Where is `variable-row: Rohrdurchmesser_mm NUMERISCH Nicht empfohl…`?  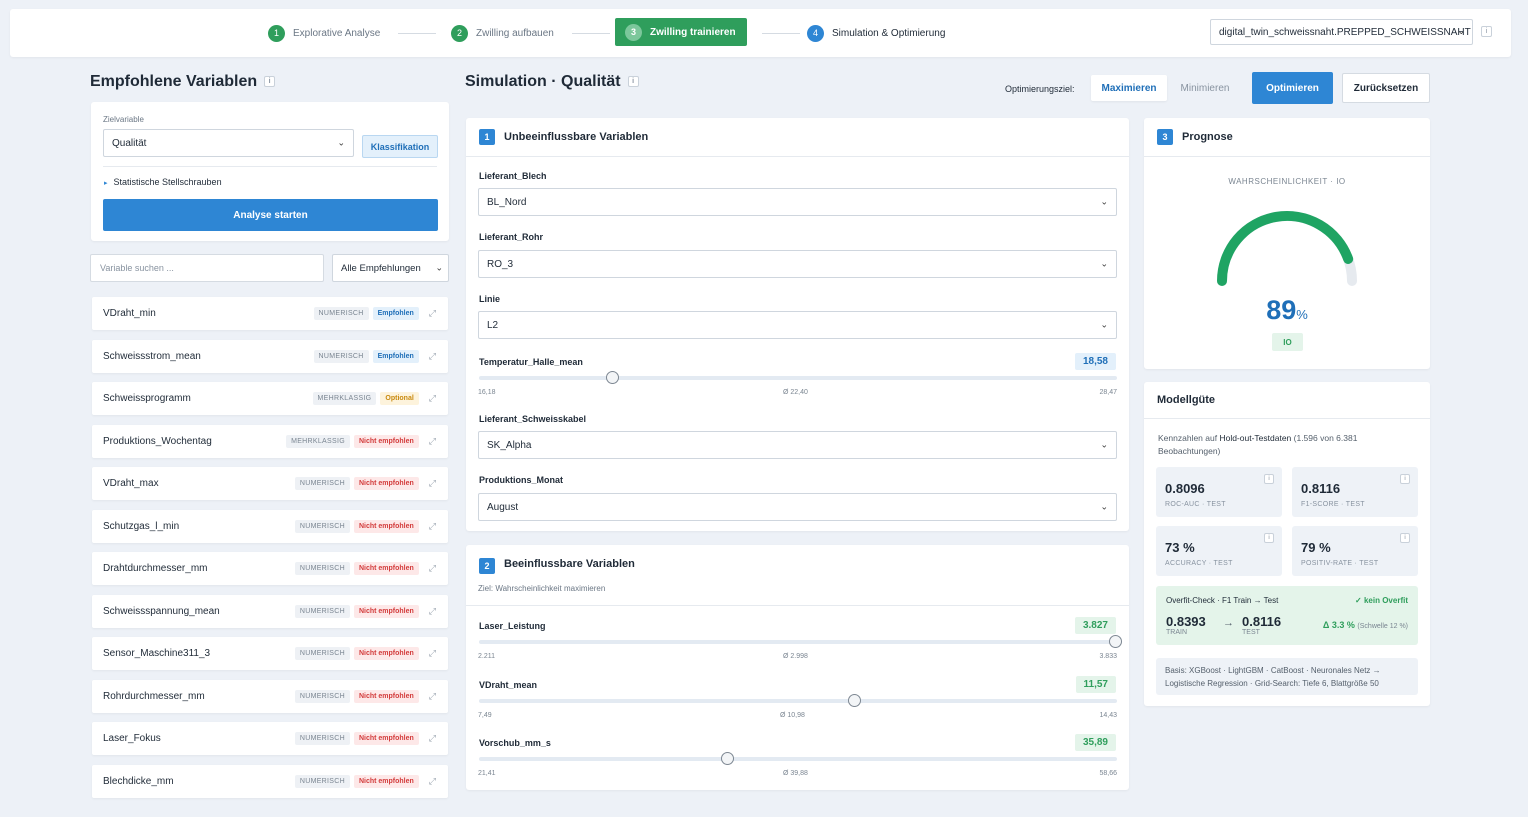
variable-row: Rohrdurchmesser_mm NUMERISCH Nicht empfohl… is located at coordinates (270, 696).